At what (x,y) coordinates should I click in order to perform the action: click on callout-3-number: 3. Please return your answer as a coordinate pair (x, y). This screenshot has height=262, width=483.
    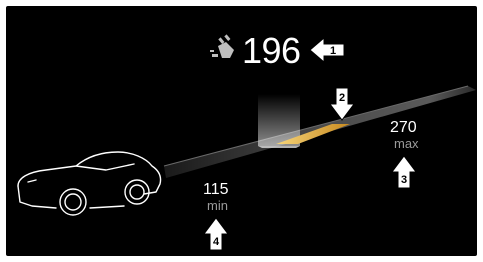
    Looking at the image, I should click on (404, 180).